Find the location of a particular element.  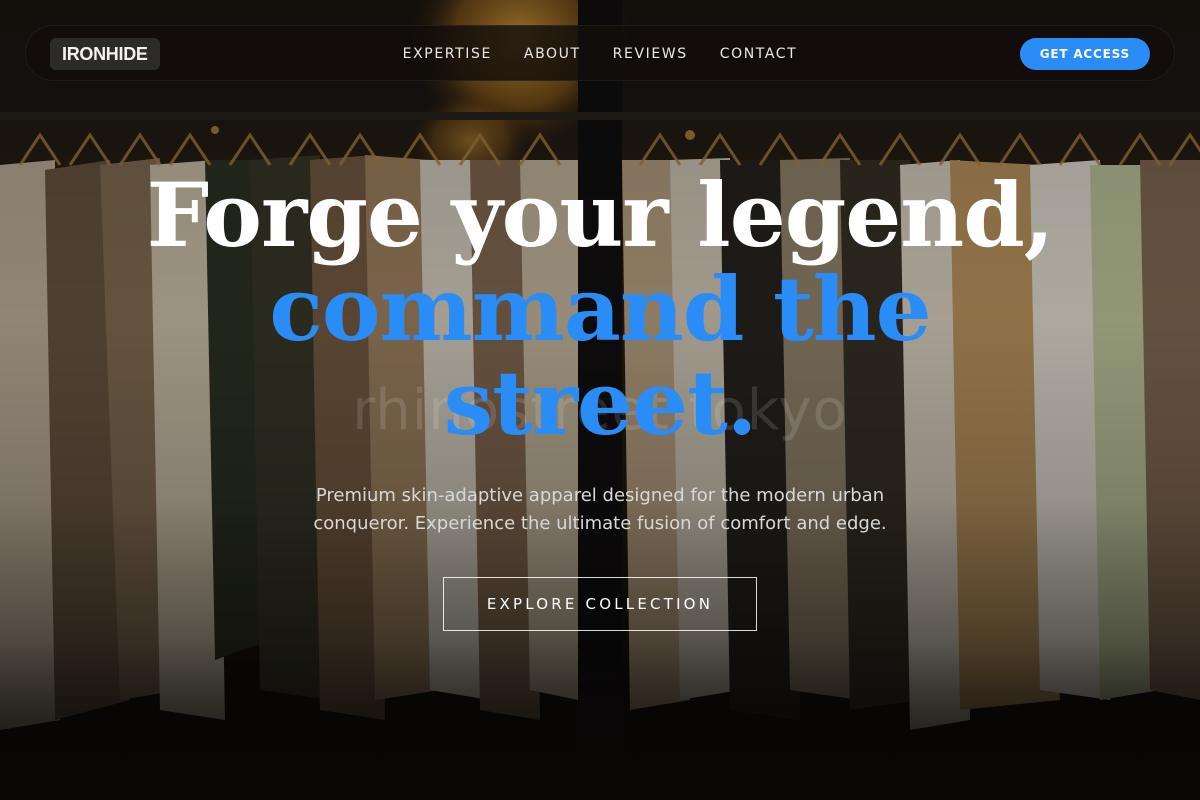

headline-line-1: Forge your legend, is located at coordinates (600, 215).